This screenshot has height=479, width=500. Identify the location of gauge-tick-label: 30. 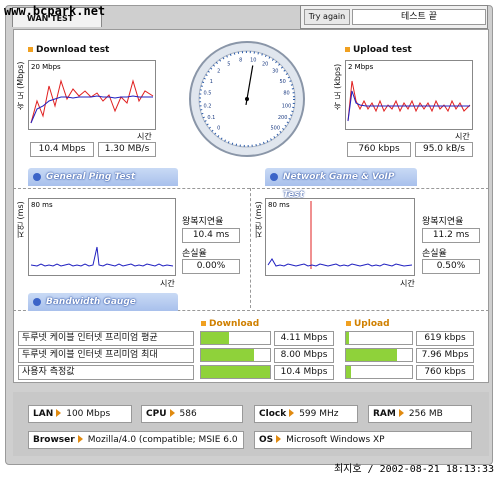
(275, 72).